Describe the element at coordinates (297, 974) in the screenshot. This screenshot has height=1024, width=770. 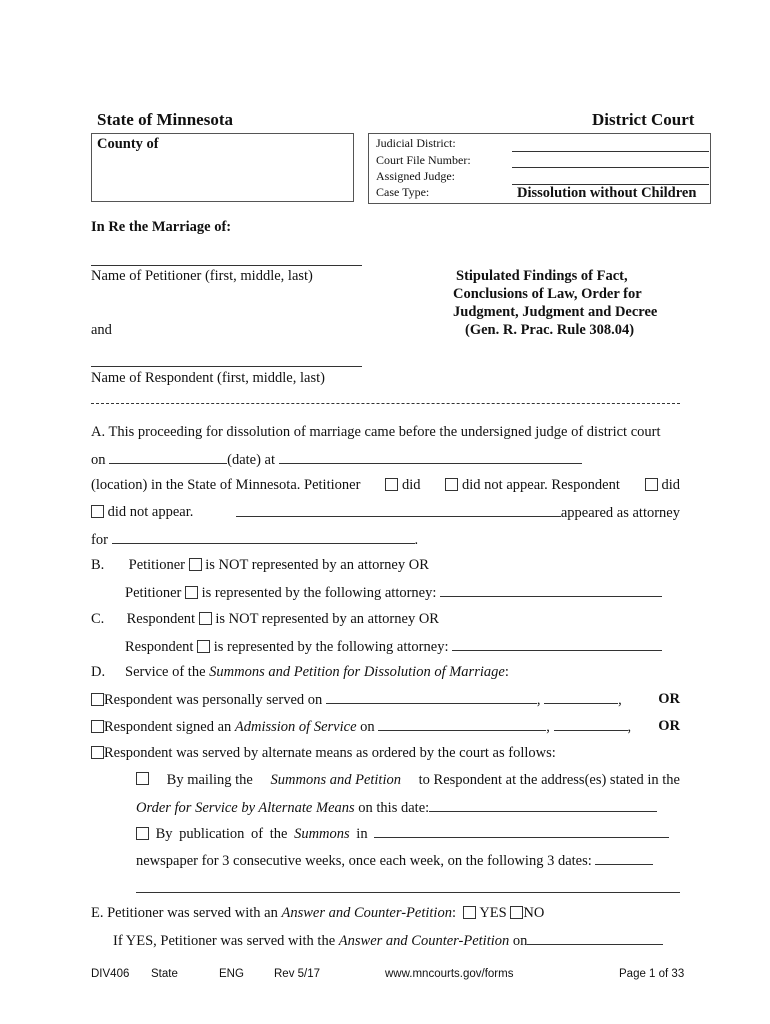
I see `footer-revision: Rev 5/17` at that location.